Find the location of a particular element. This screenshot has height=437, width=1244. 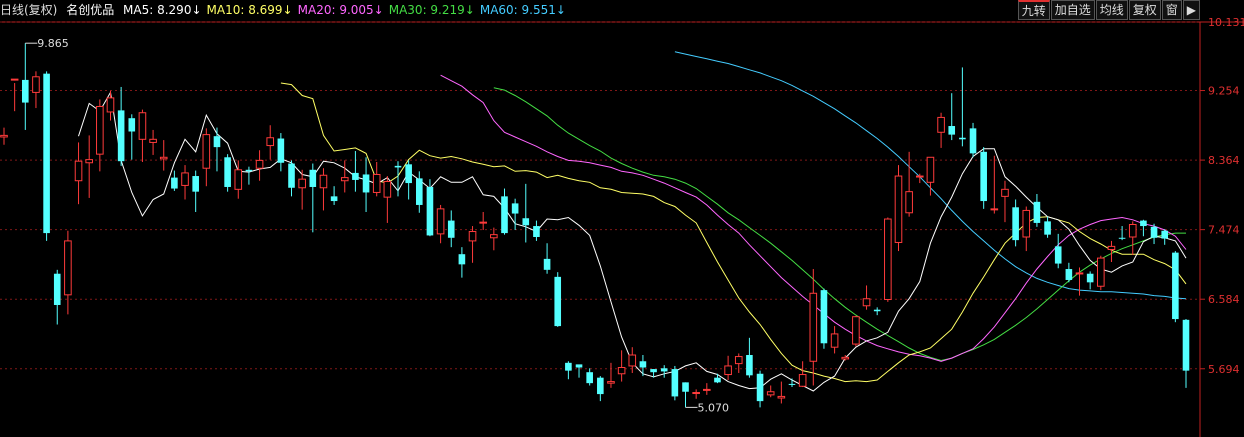

y-tick-label: 7.474 is located at coordinates (1224, 230).